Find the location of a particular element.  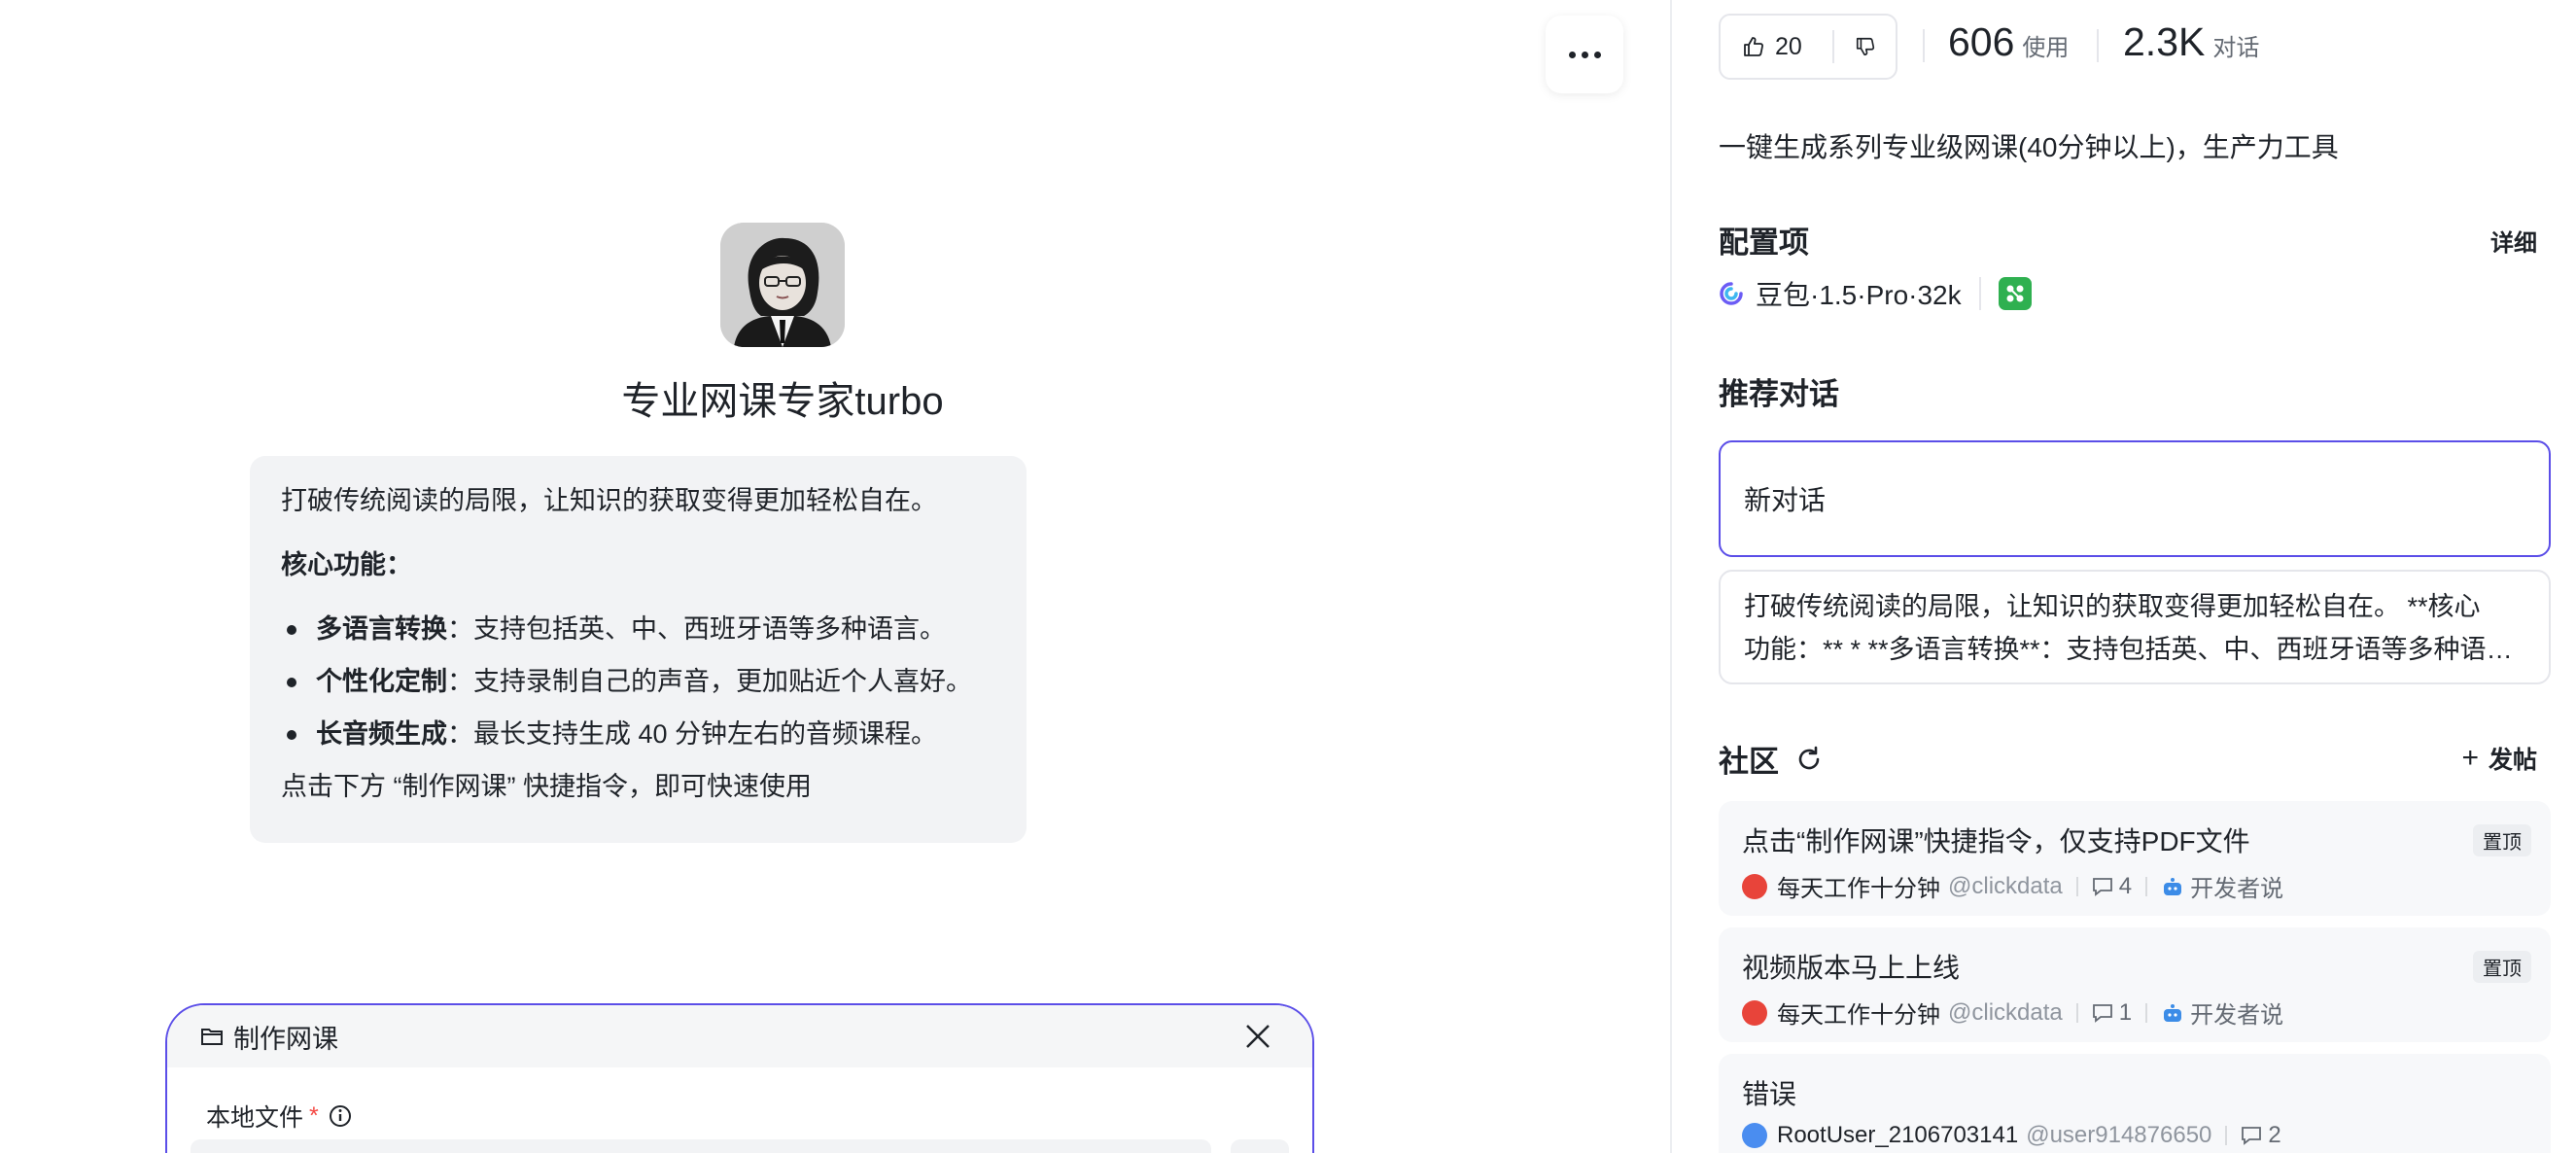

usage-unit: 使用 is located at coordinates (2046, 48).